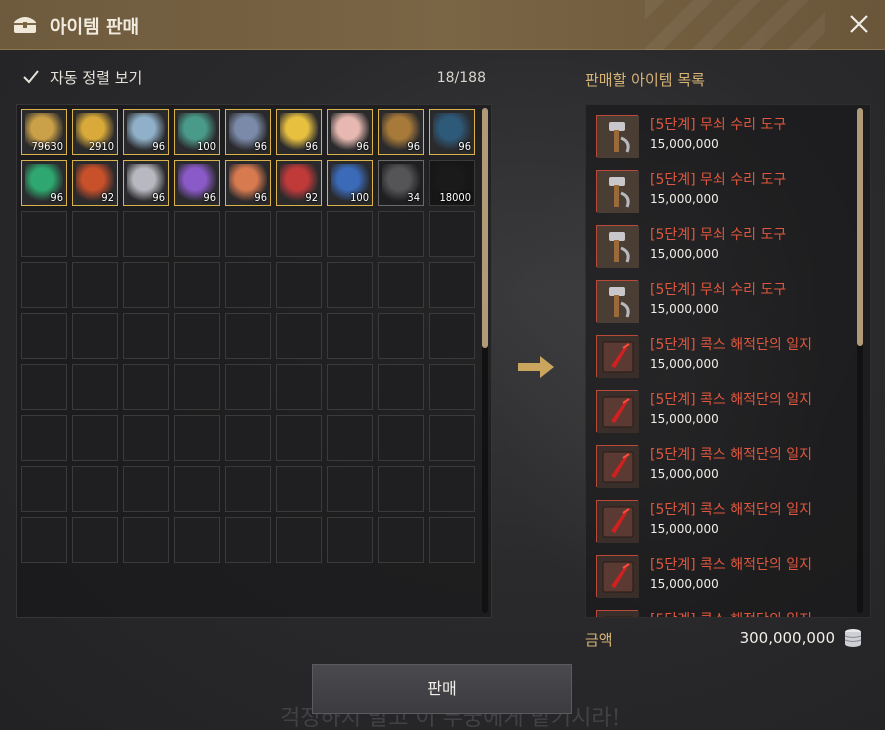  Describe the element at coordinates (96, 77) in the screenshot. I see `auto-sort-label: 자동 정렬 보기` at that location.